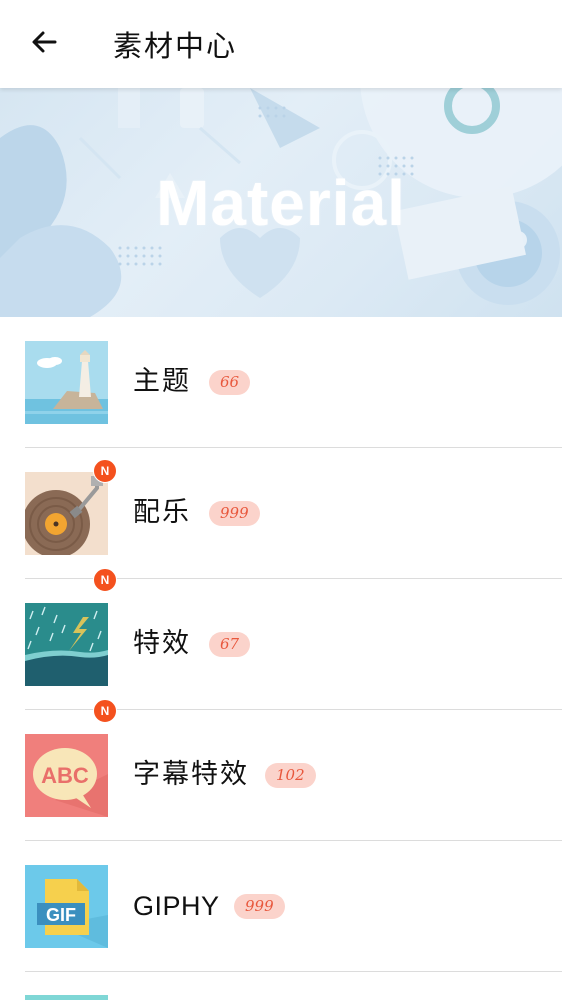 This screenshot has width=562, height=1000. What do you see at coordinates (162, 381) in the screenshot?
I see `item-label: 主题` at bounding box center [162, 381].